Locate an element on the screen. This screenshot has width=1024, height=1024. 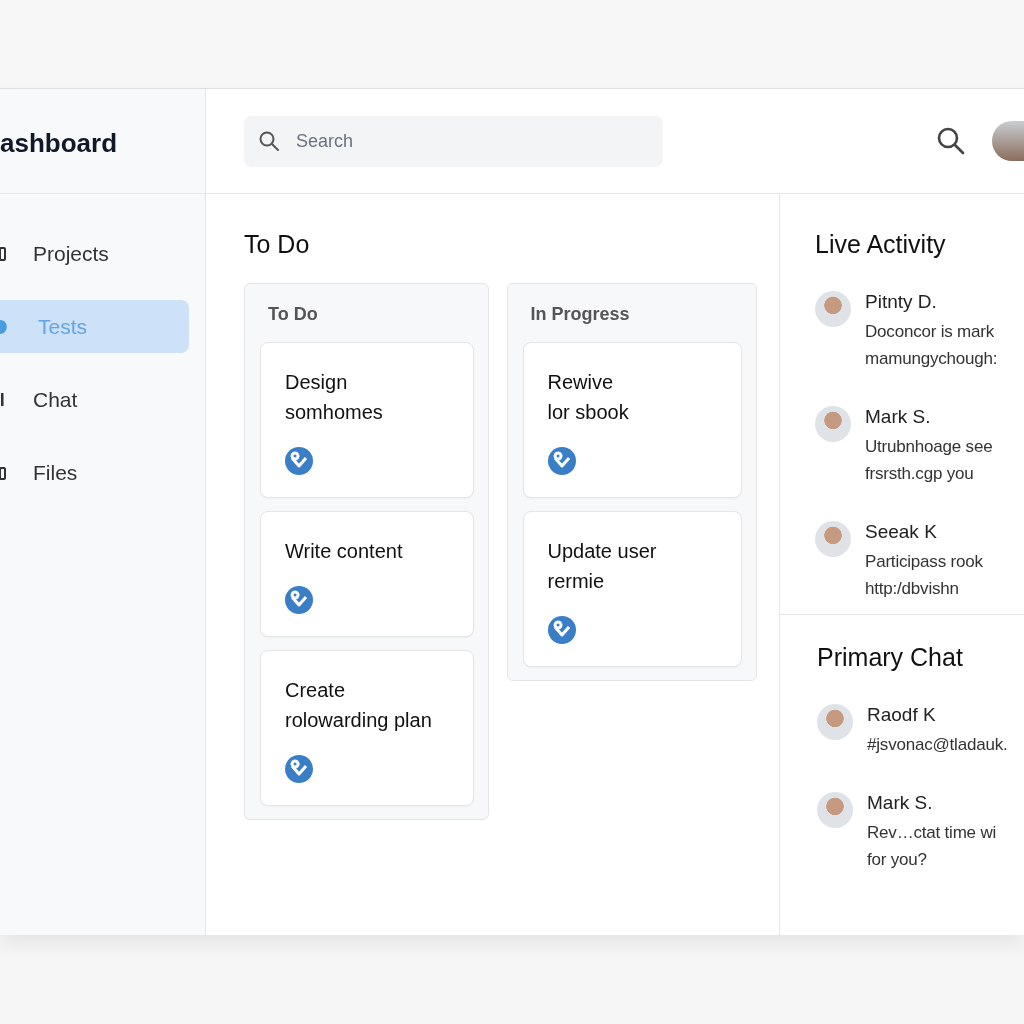
chat-message: #jsvonac@tladauk. is located at coordinates (937, 745).